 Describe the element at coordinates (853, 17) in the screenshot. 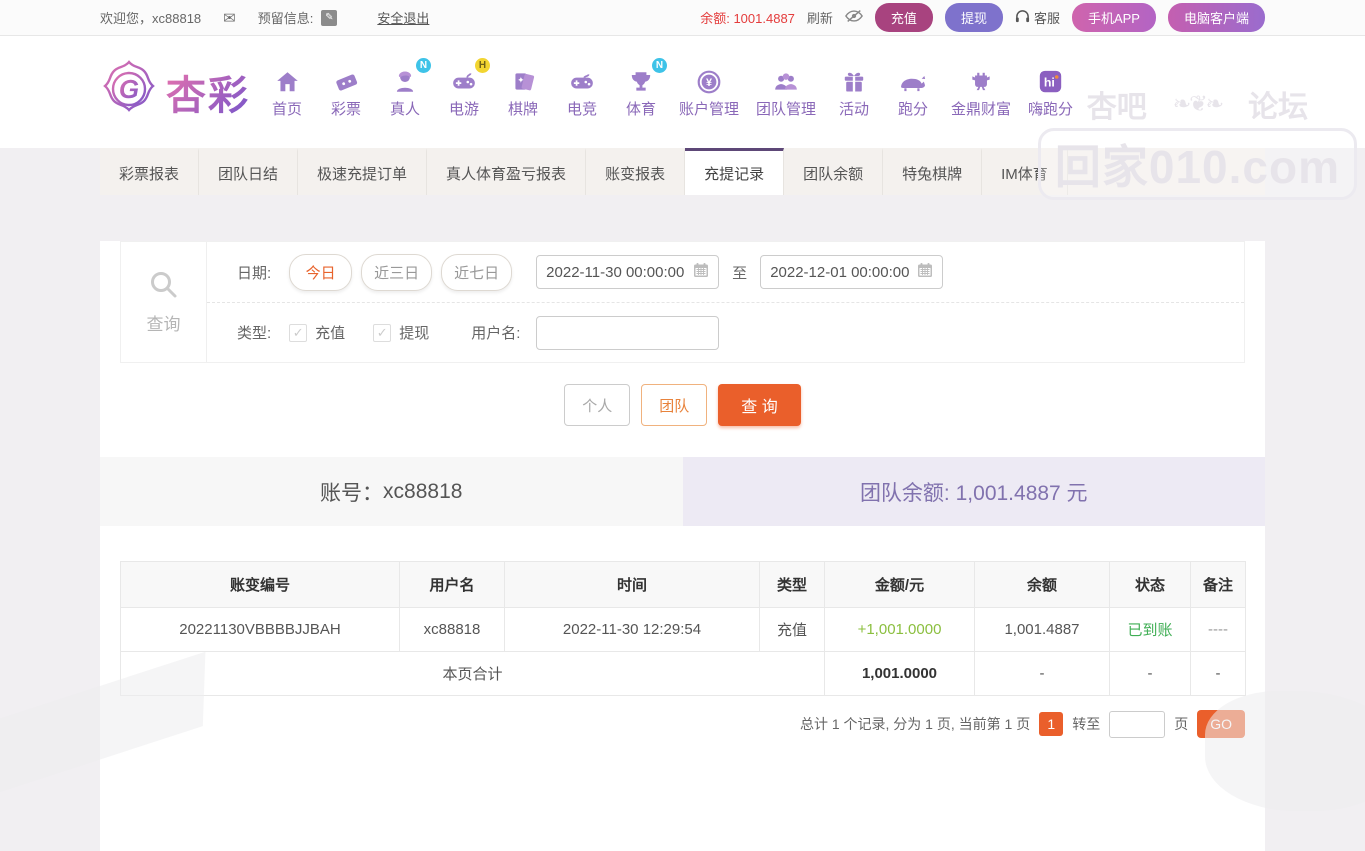

I see `eye-off-icon` at that location.